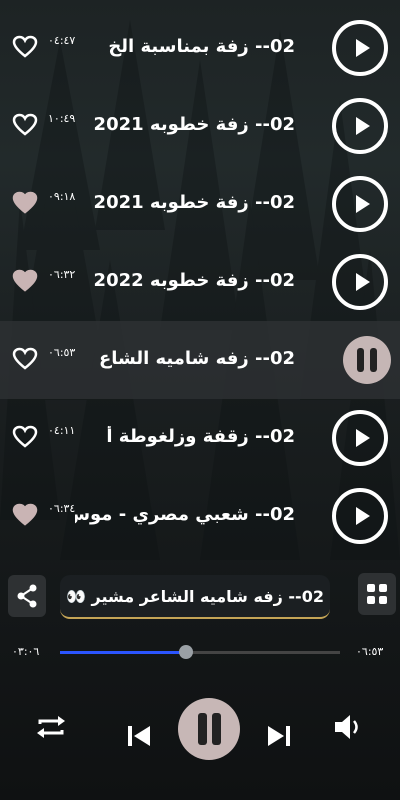 The image size is (400, 800). I want to click on track-row: ١٠:٤٩ 02-- زفة خطوبه 2021, so click(200, 126).